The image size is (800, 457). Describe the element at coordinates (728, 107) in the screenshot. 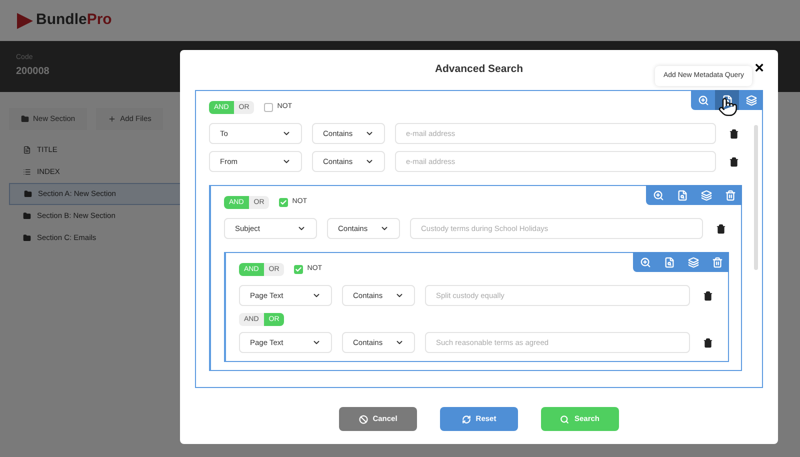

I see `hand-cursor-icon` at that location.